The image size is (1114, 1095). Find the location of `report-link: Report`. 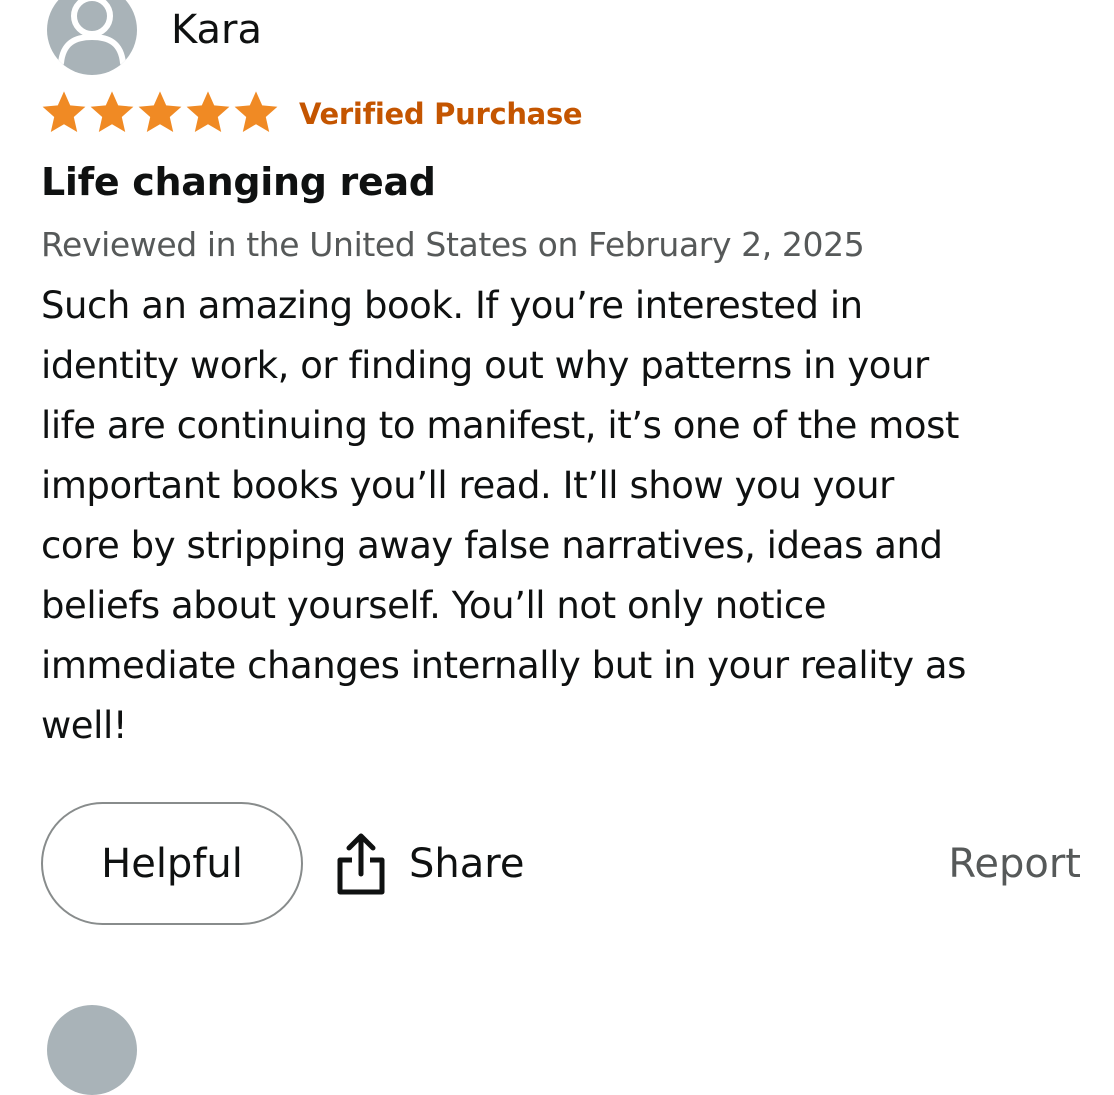

report-link: Report is located at coordinates (1014, 864).